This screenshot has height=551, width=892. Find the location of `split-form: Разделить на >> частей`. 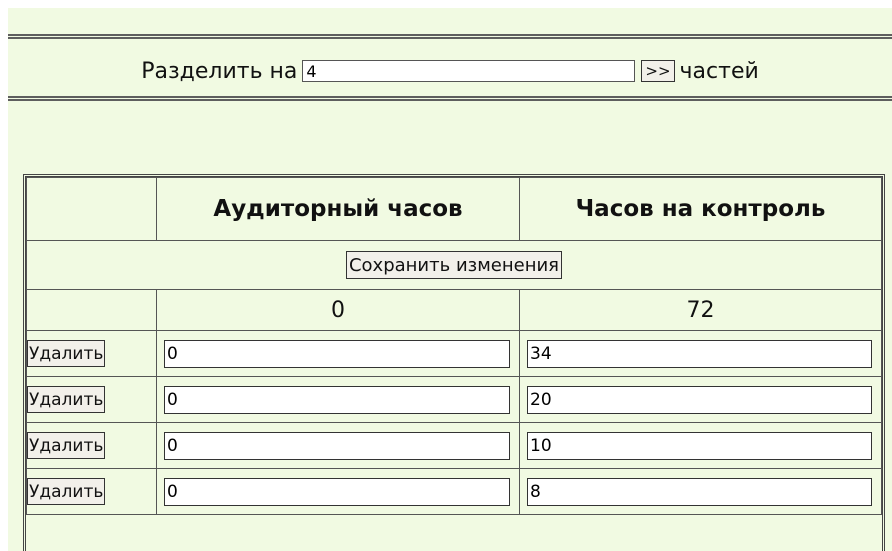

split-form: Разделить на >> частей is located at coordinates (450, 71).